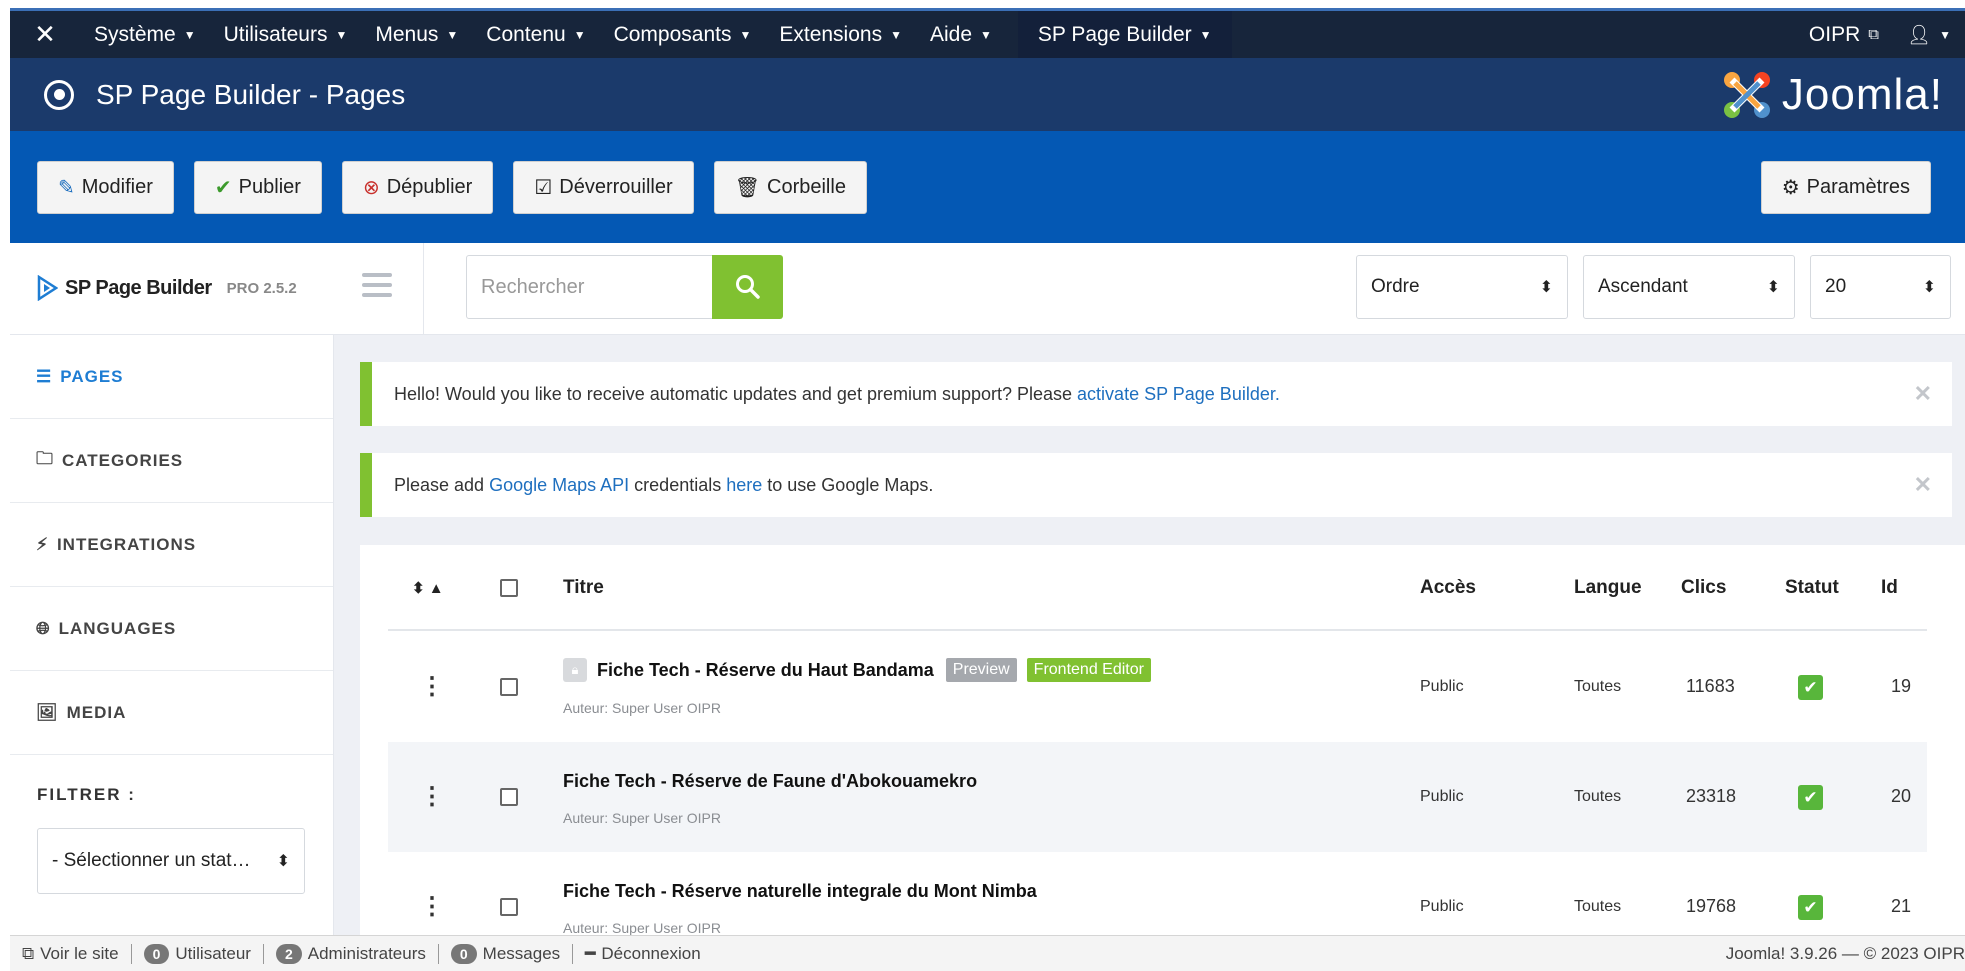  I want to click on logout-label: Déconnexion, so click(651, 953).